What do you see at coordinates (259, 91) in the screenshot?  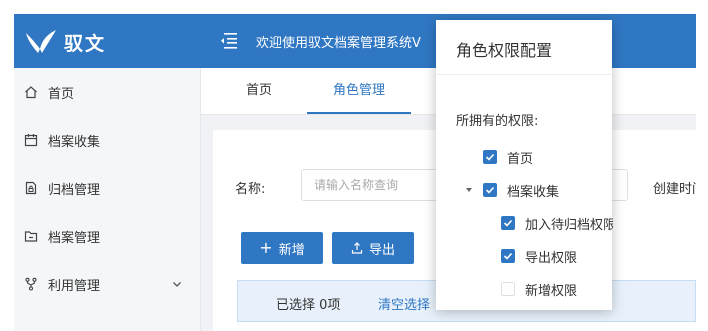 I see `tab-home: 首页` at bounding box center [259, 91].